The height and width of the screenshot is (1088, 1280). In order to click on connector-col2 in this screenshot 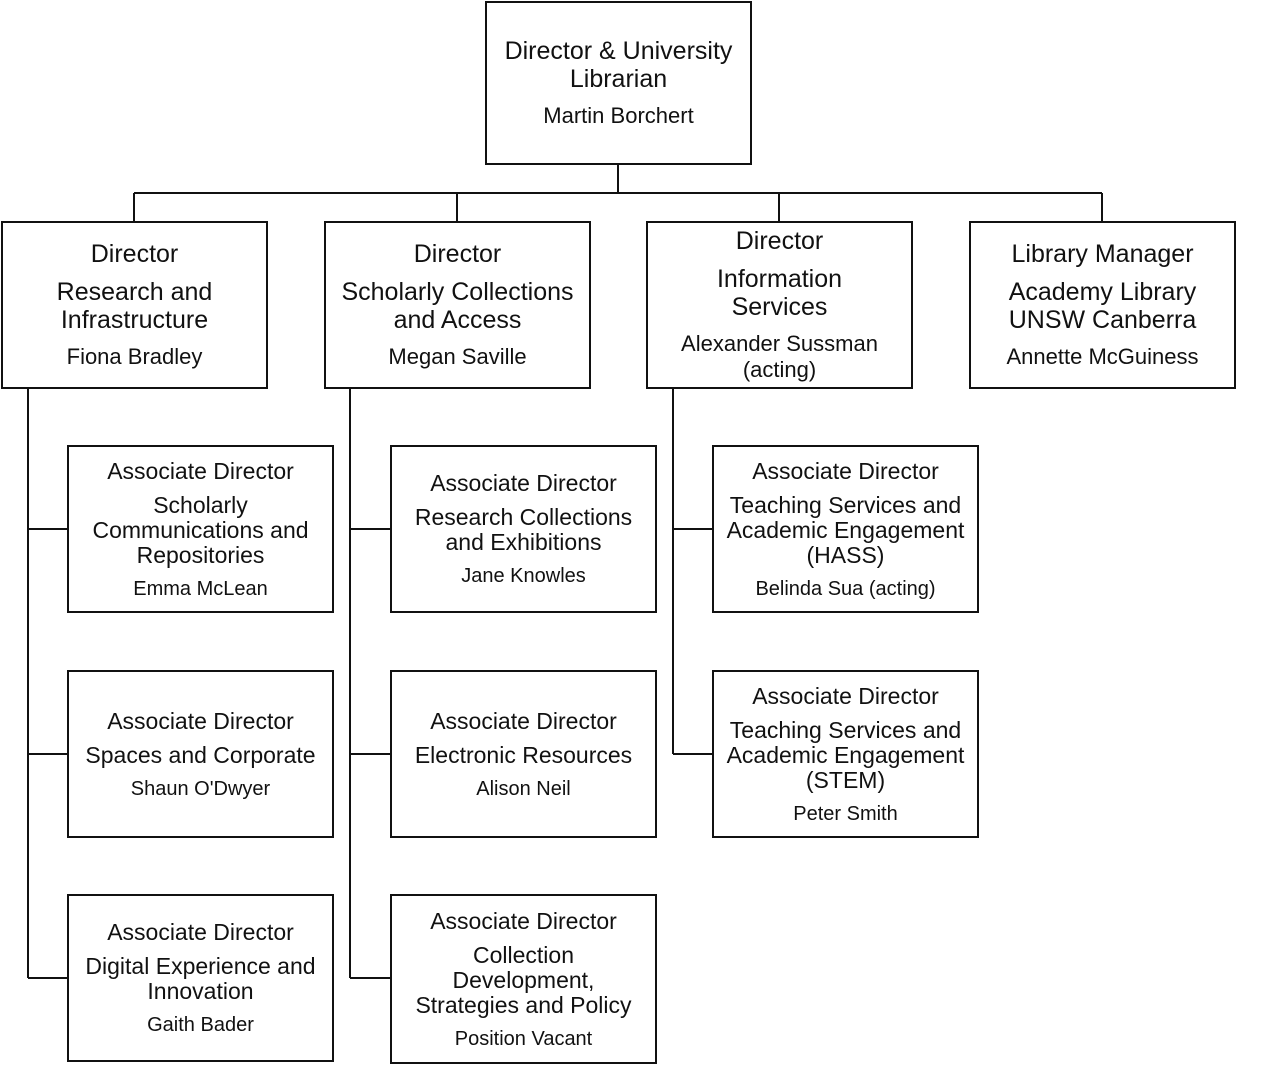, I will do `click(369, 684)`.